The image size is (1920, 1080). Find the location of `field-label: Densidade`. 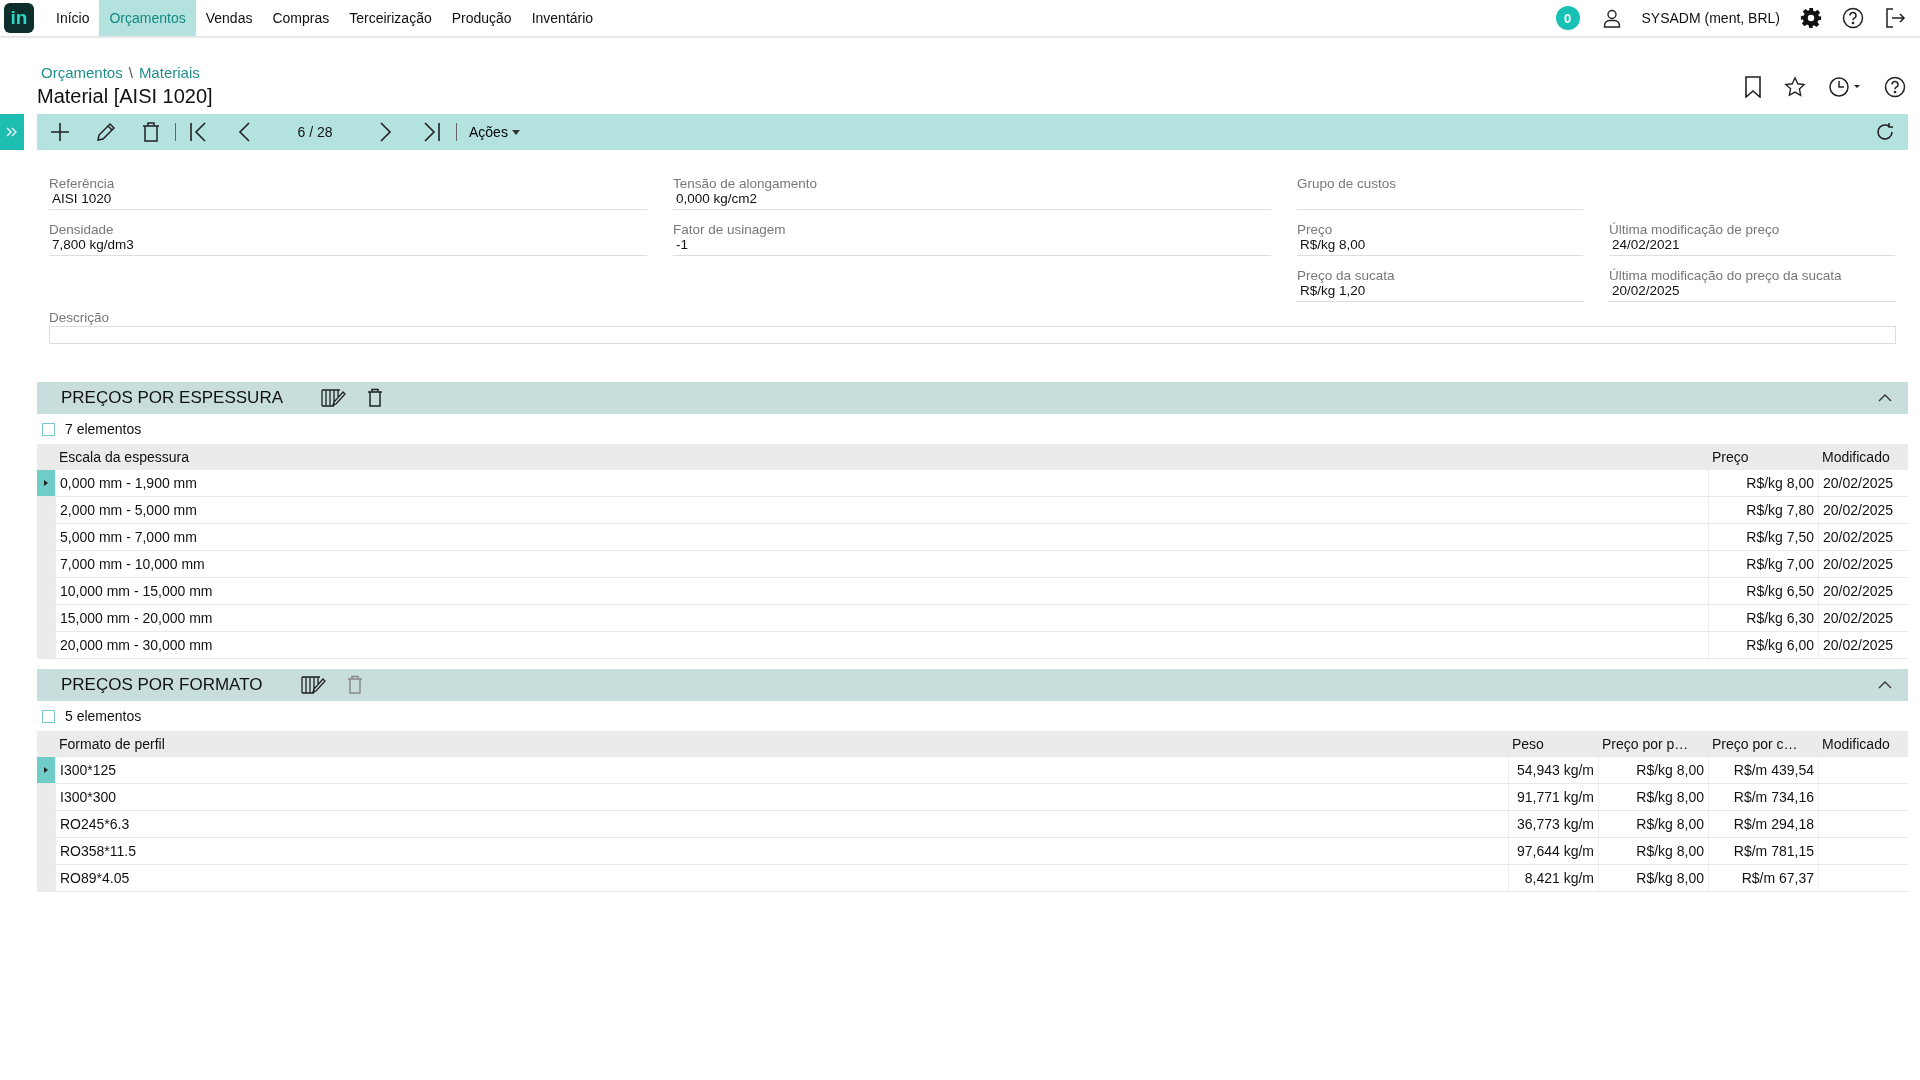

field-label: Densidade is located at coordinates (82, 229).